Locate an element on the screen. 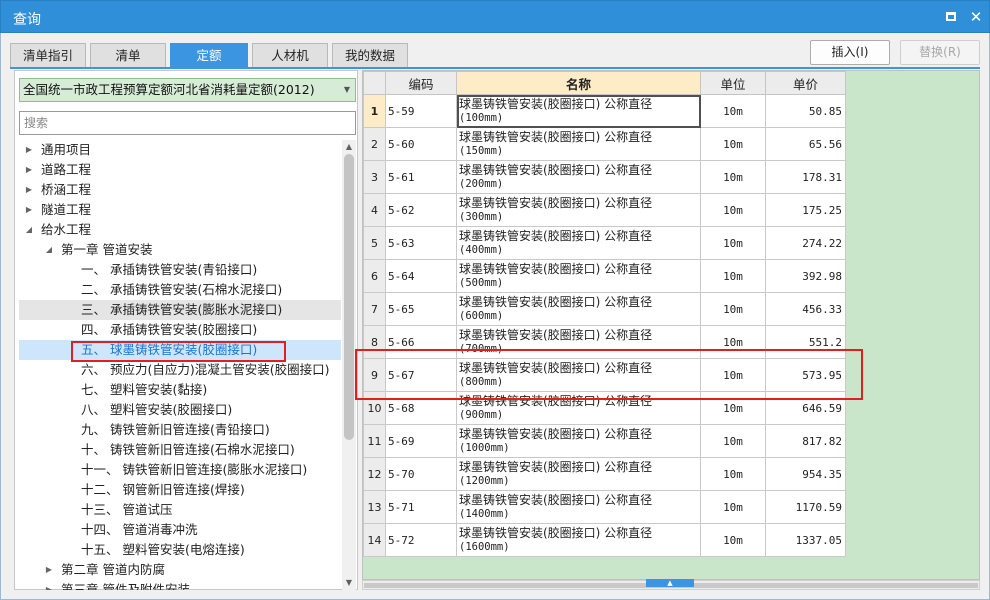 This screenshot has width=990, height=600. cell-price: 551.2 is located at coordinates (805, 342).